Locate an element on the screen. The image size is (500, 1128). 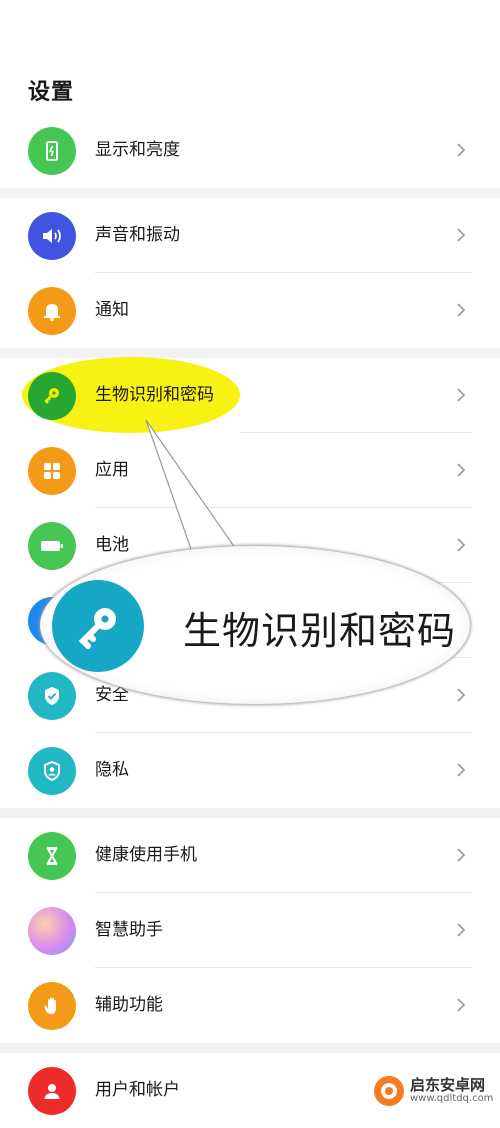
watermark: 启东安卓网 www.qdltdq.com is located at coordinates (436, 1090).